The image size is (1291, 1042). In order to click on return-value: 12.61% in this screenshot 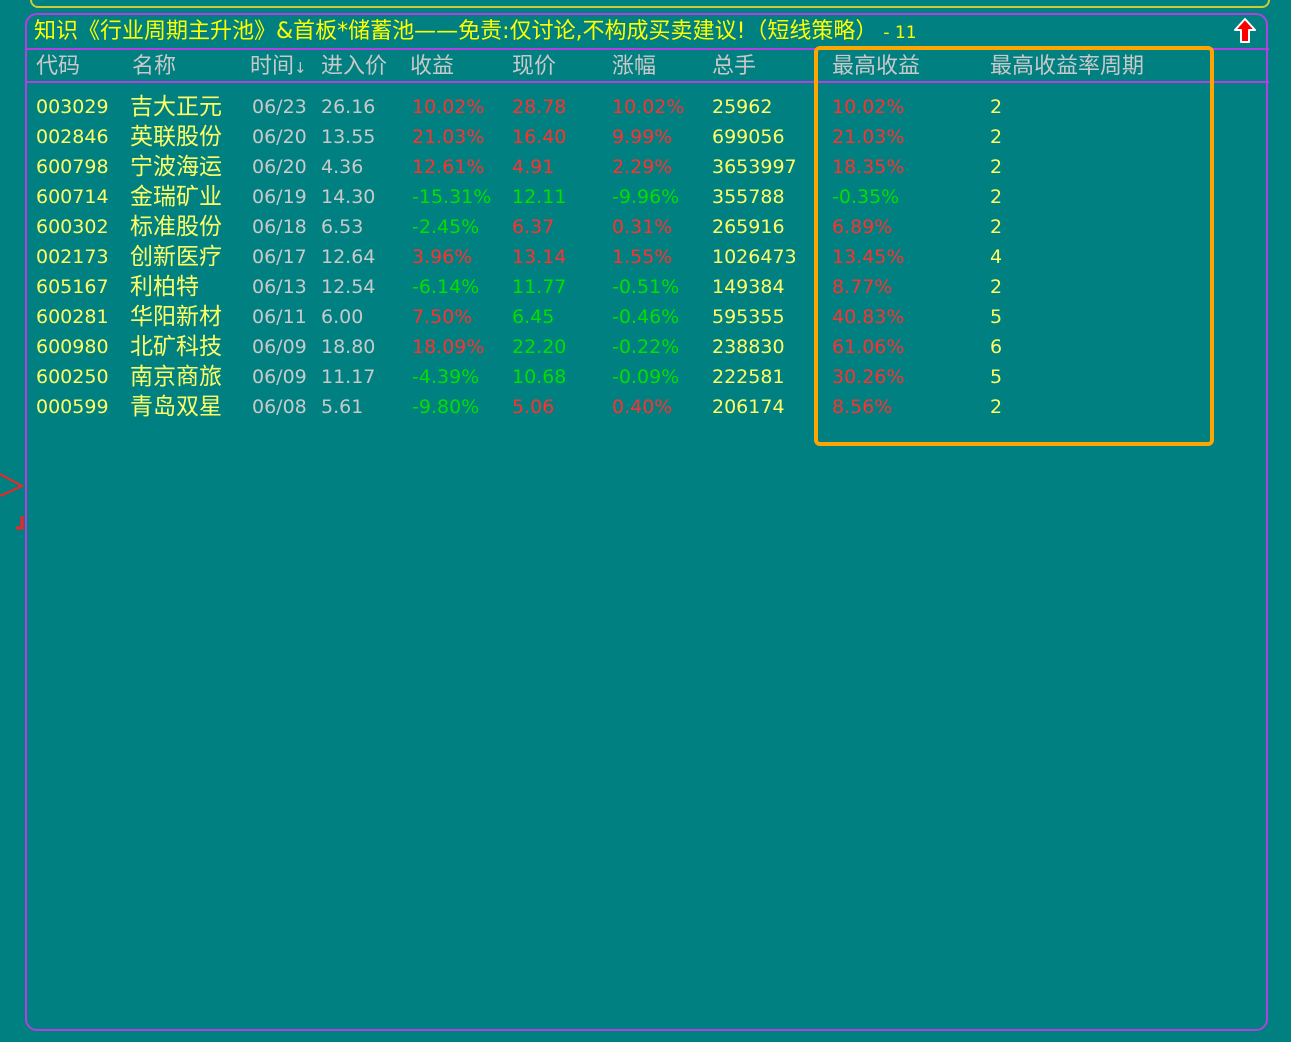, I will do `click(448, 167)`.